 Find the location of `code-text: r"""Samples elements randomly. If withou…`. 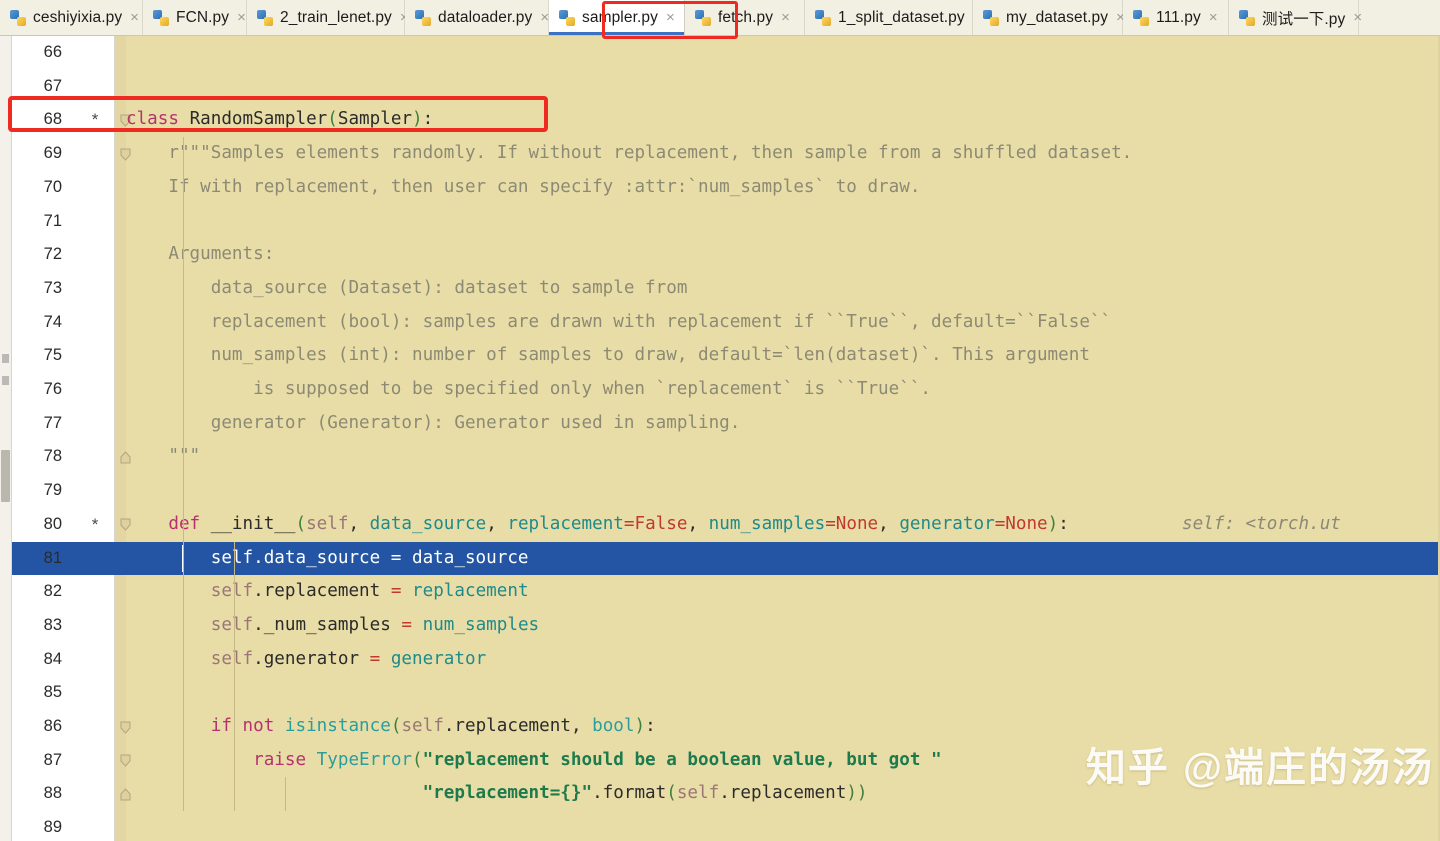

code-text: r"""Samples elements randomly. If withou… is located at coordinates (650, 153).